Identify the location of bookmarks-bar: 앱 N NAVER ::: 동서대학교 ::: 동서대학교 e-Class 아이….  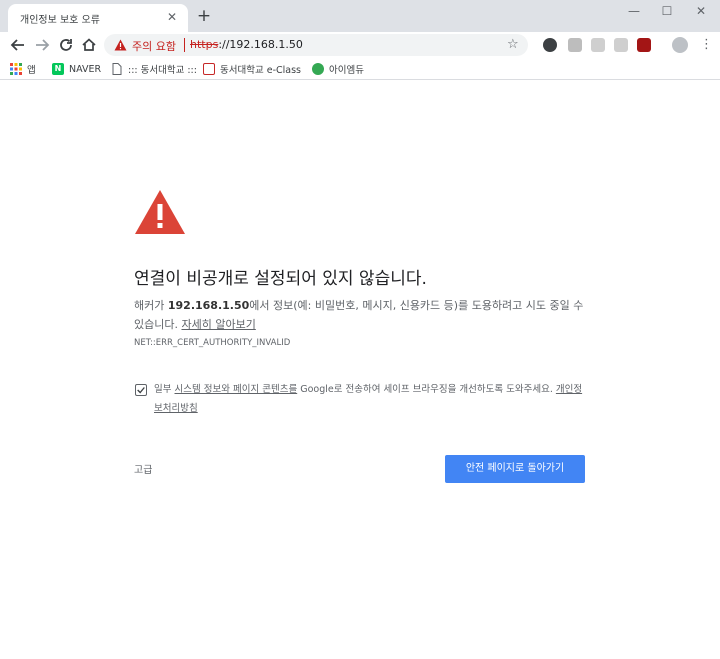
(360, 69).